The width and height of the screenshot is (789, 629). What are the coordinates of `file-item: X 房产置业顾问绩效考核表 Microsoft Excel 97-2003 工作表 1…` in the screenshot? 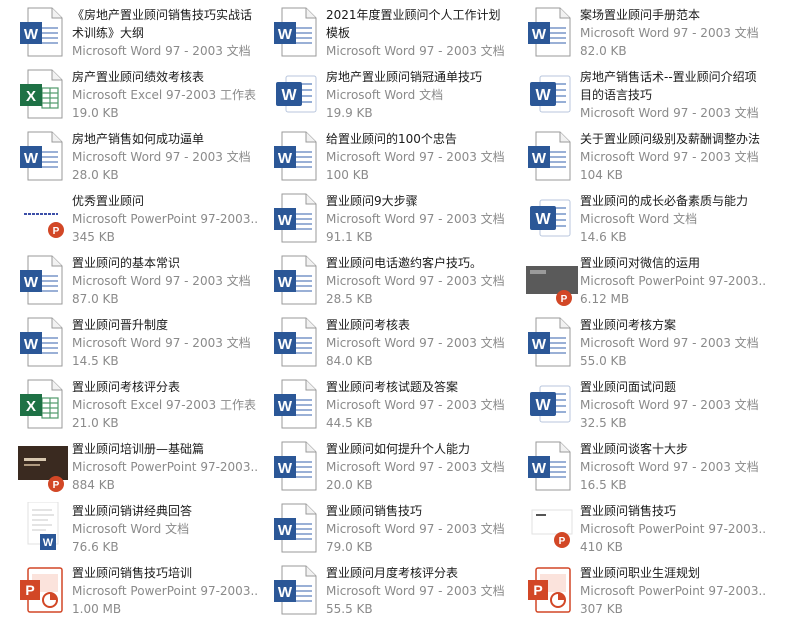 It's located at (131, 95).